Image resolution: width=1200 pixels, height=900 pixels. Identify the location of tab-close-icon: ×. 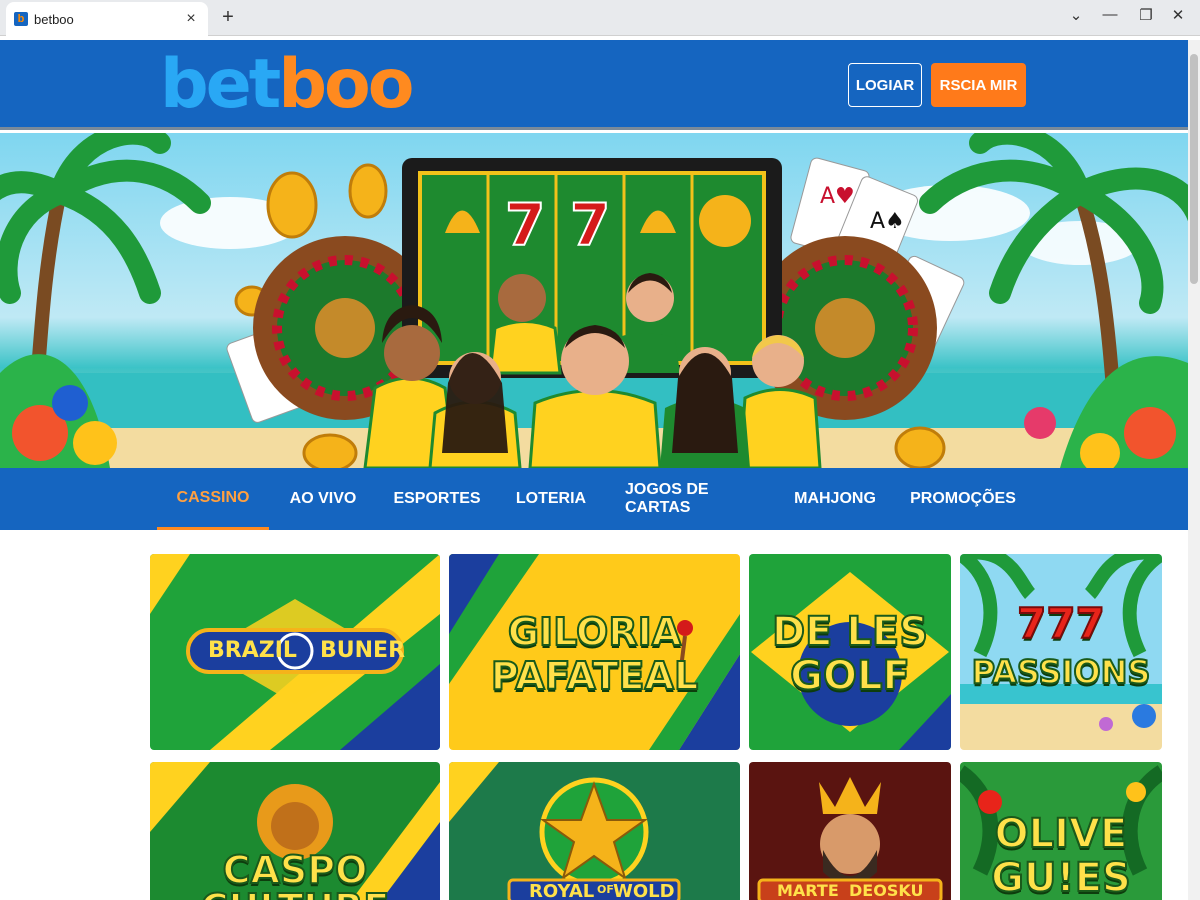
(191, 19).